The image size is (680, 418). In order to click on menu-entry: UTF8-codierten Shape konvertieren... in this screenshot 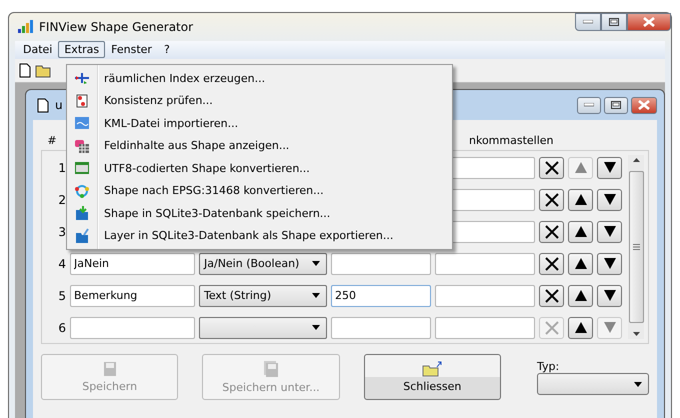, I will do `click(259, 168)`.